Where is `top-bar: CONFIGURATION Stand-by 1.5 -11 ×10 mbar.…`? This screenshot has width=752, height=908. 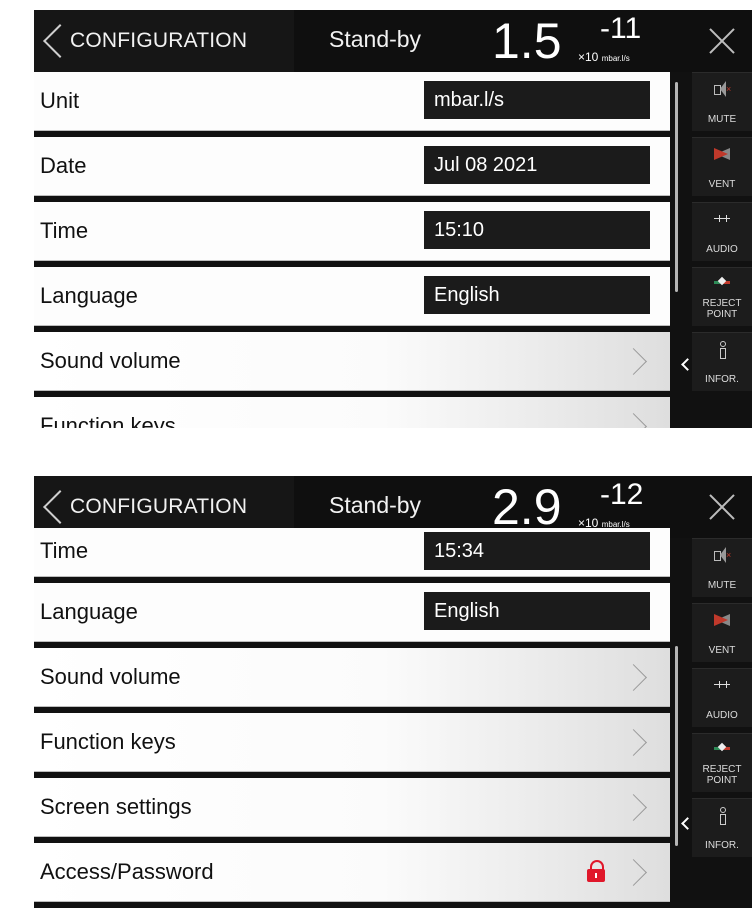 top-bar: CONFIGURATION Stand-by 1.5 -11 ×10 mbar.… is located at coordinates (393, 41).